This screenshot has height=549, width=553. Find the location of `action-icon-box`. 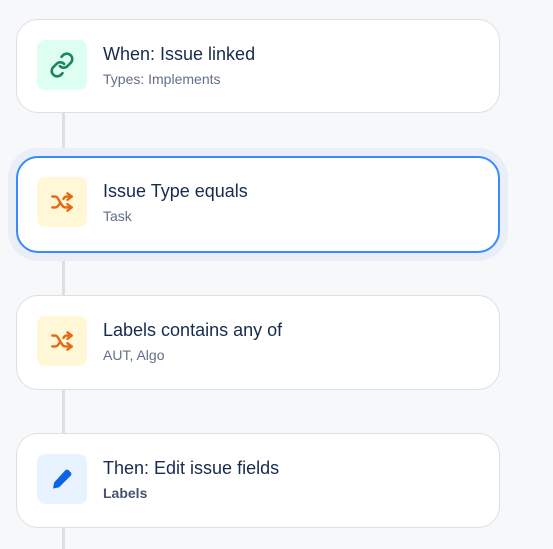

action-icon-box is located at coordinates (62, 479).